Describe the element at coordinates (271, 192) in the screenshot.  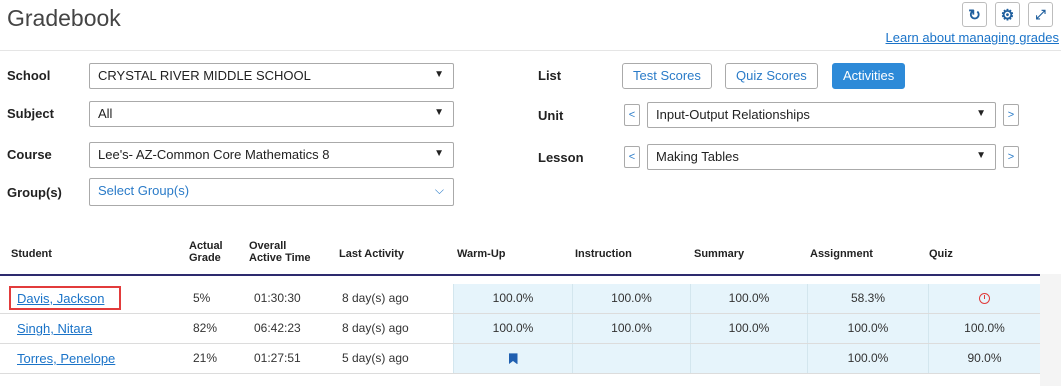
I see `groups-select: Select Group(s) ⌵` at that location.